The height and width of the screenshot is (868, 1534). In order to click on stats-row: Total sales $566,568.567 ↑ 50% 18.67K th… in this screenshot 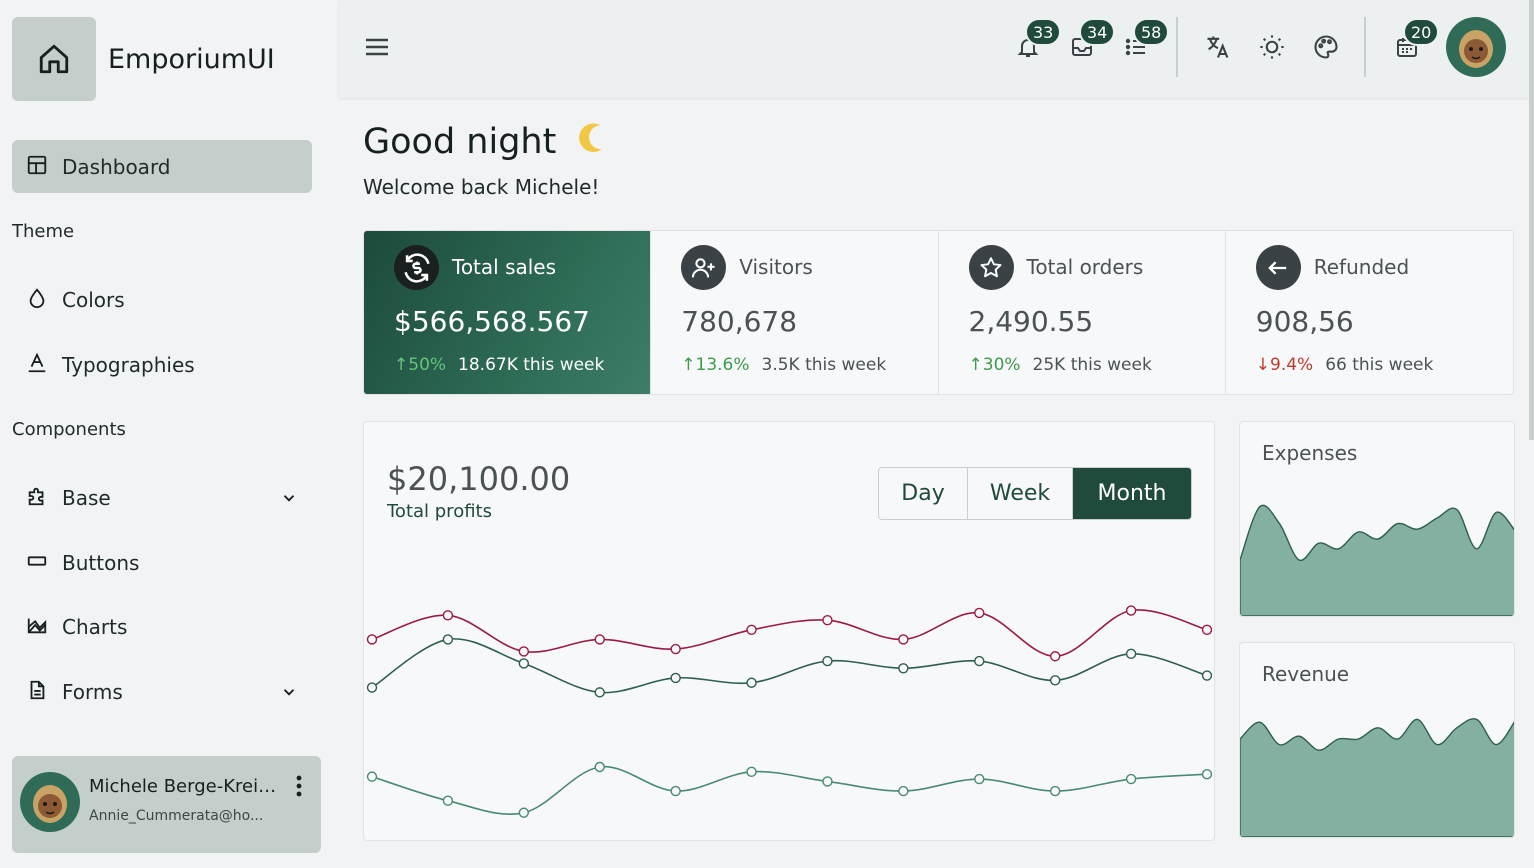, I will do `click(938, 312)`.